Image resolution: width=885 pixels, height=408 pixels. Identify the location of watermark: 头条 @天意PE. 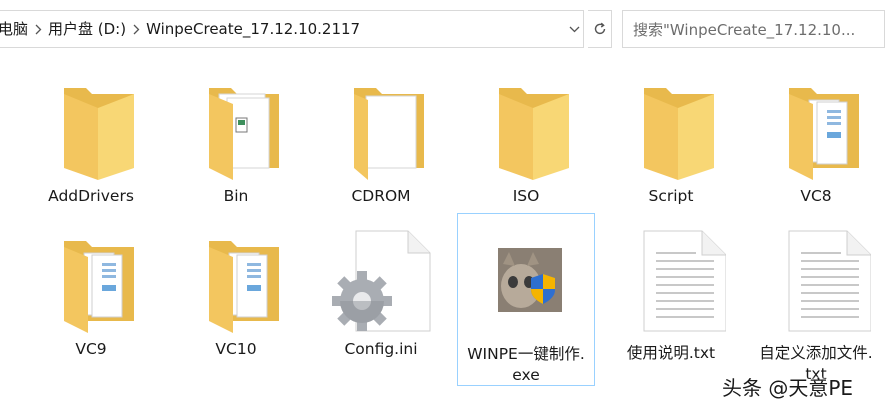
(788, 388).